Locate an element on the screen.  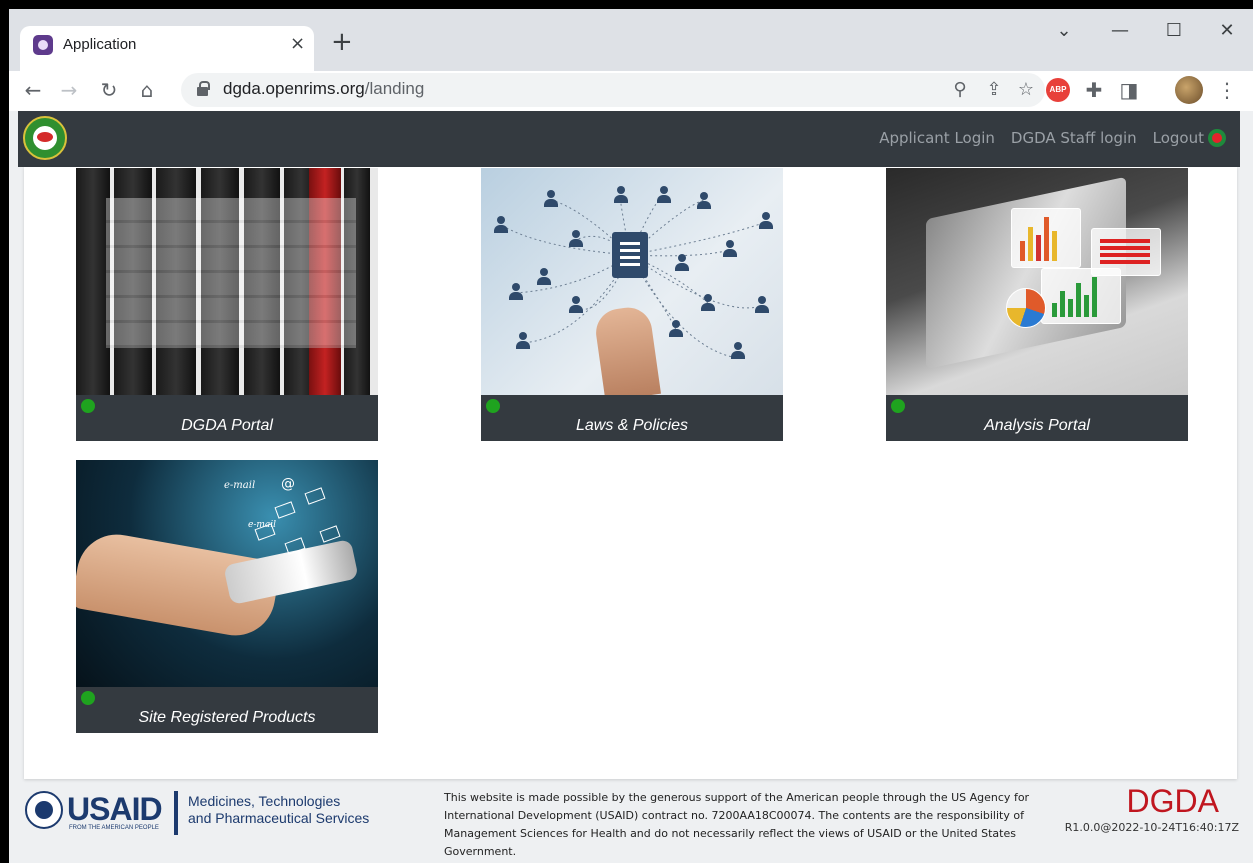
dgda-logo-icon is located at coordinates (45, 138).